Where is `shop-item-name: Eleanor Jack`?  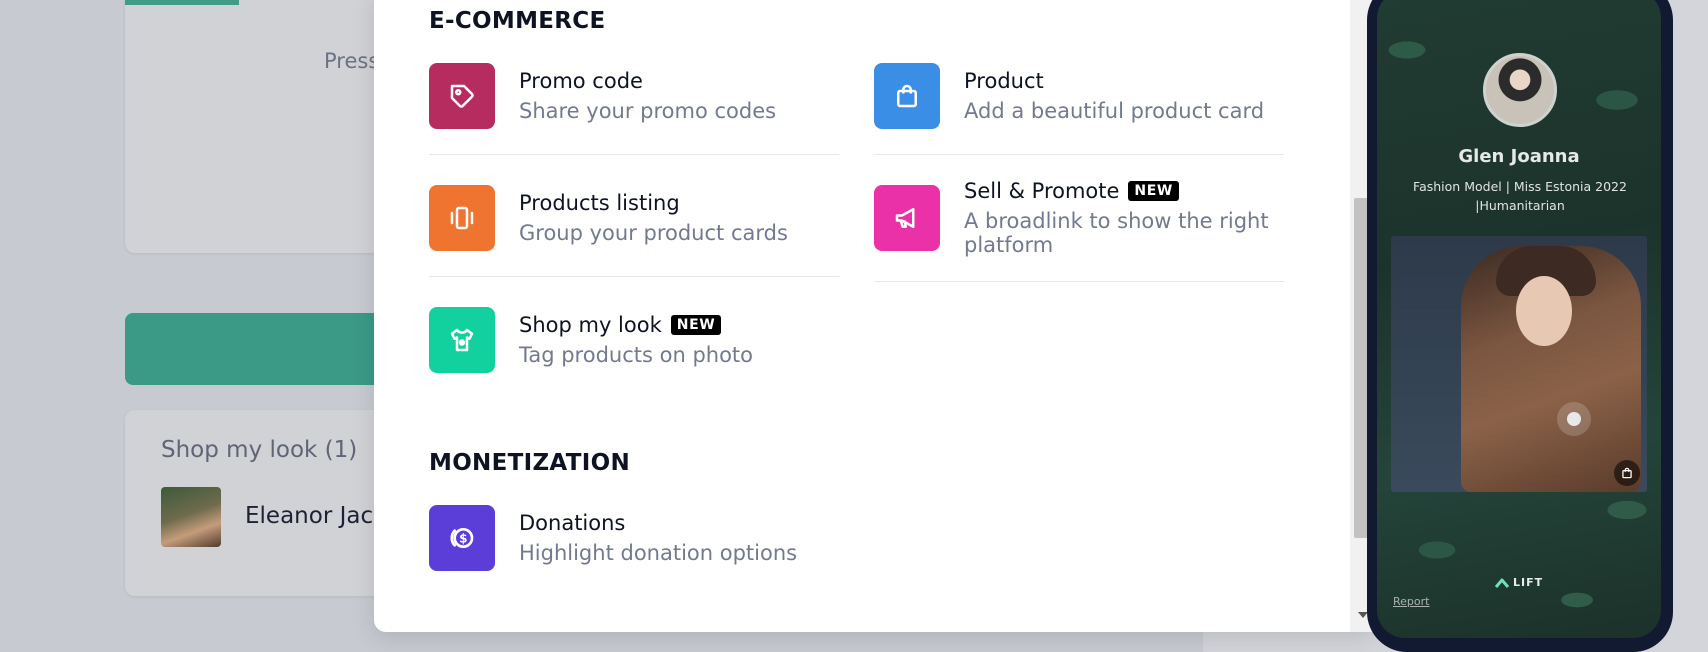 shop-item-name: Eleanor Jack is located at coordinates (316, 516).